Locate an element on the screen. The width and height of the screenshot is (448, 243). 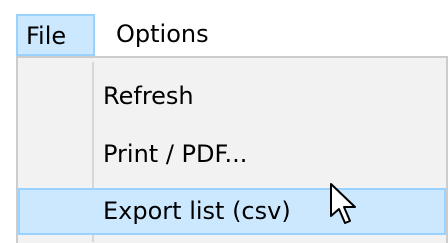
arrow-cursor-icon is located at coordinates (343, 203).